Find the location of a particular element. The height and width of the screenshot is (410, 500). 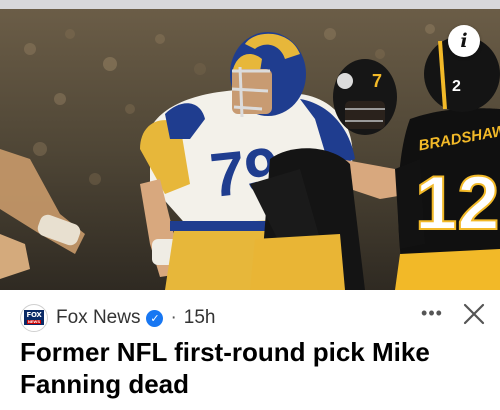

helmet-number-right: 2 is located at coordinates (456, 86).